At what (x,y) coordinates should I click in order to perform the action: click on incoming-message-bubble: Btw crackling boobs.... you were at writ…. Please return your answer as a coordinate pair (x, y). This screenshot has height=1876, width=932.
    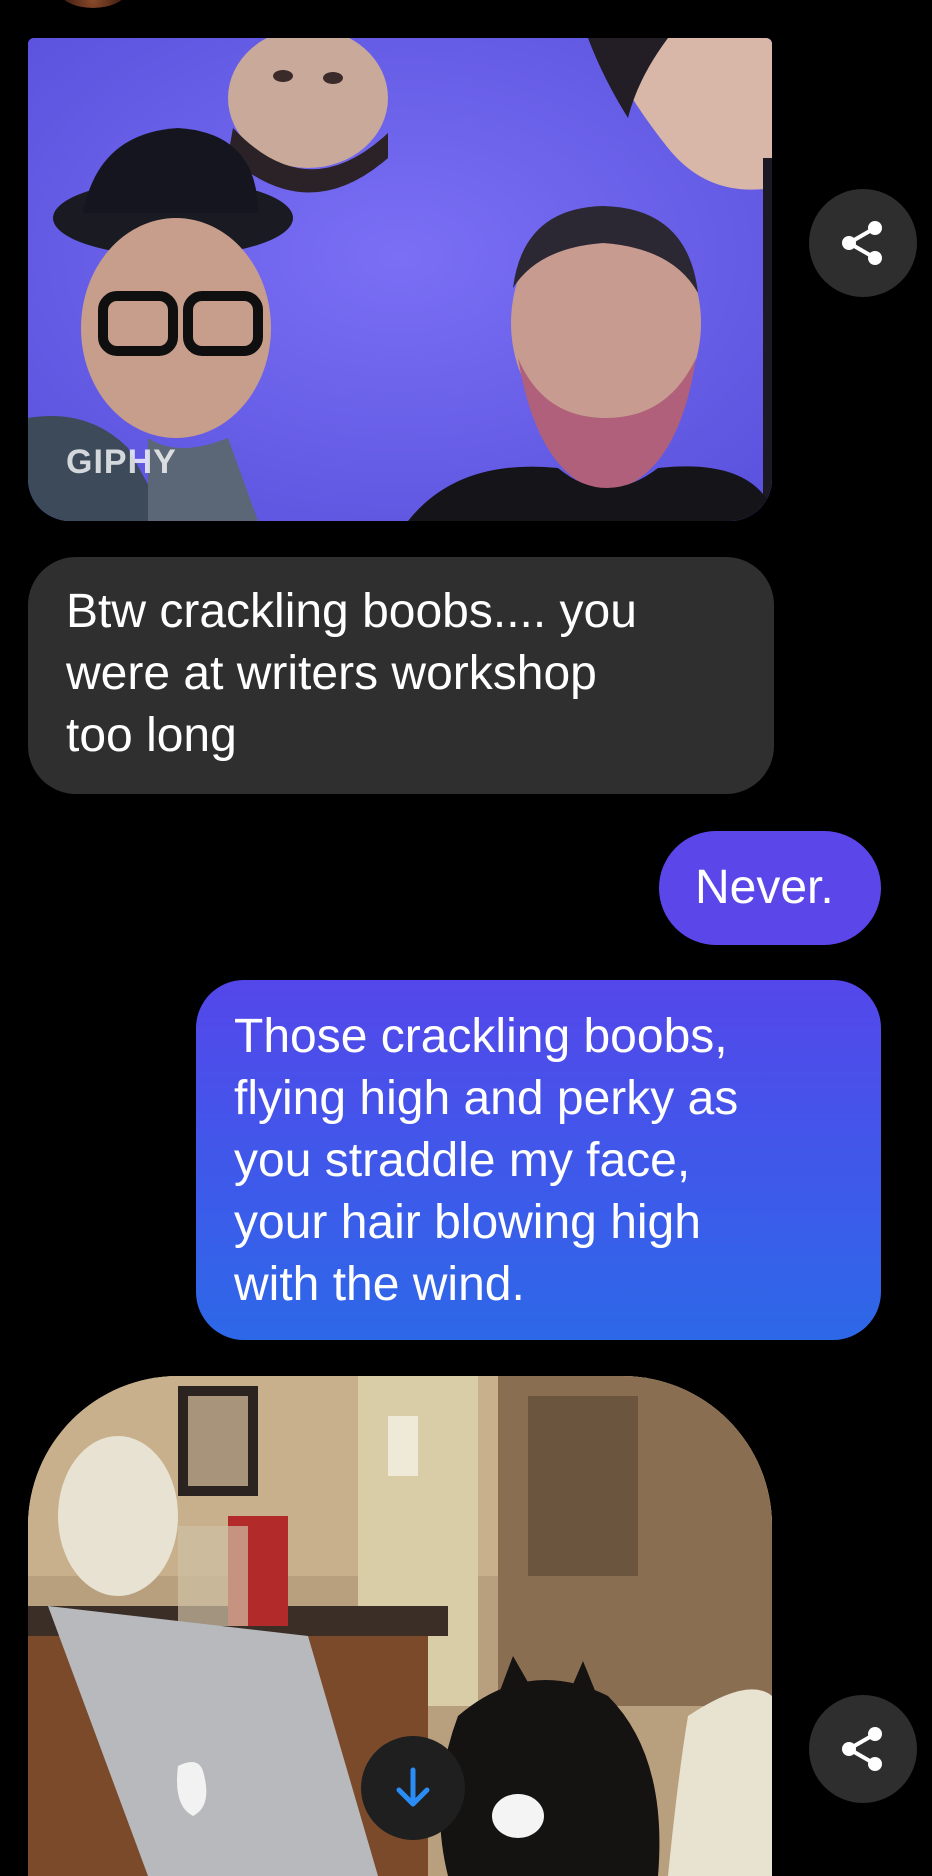
    Looking at the image, I should click on (401, 675).